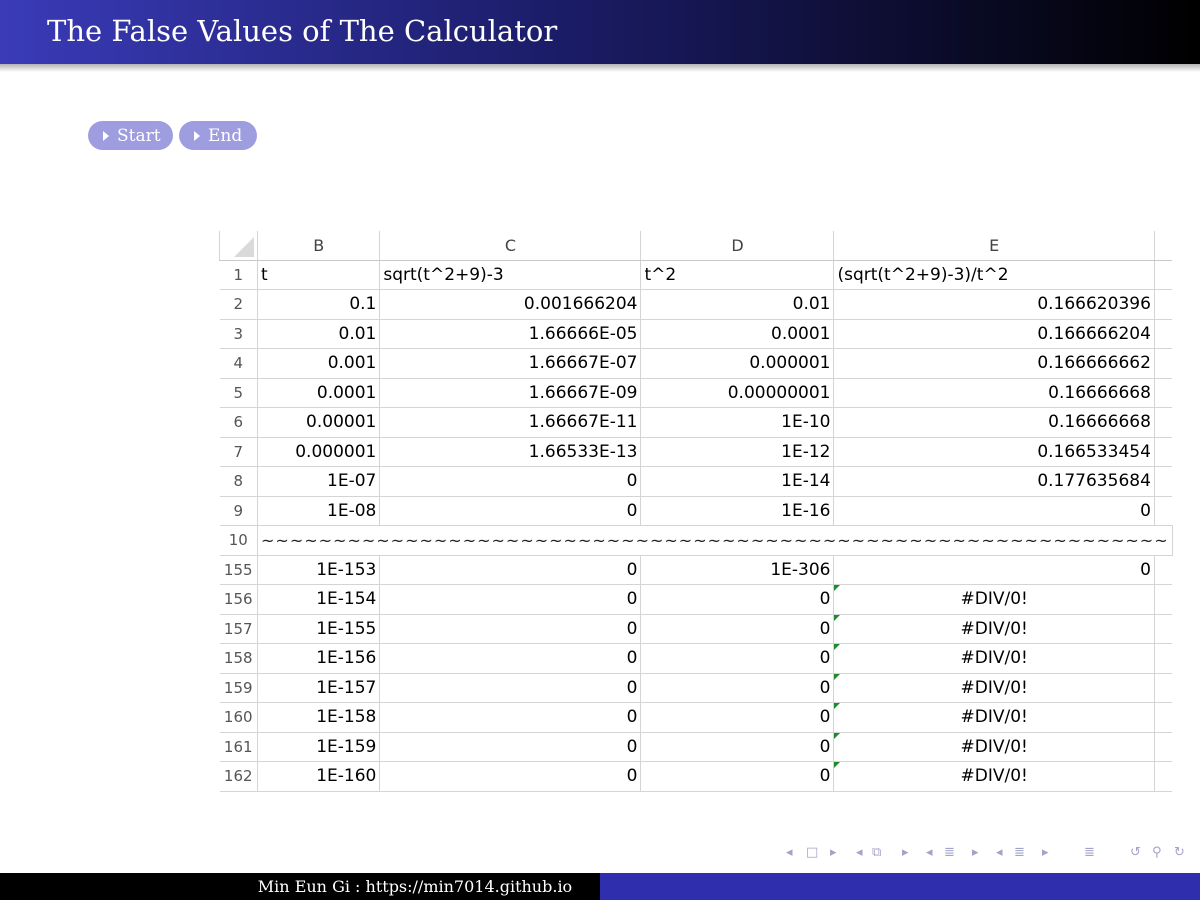  Describe the element at coordinates (238, 776) in the screenshot. I see `row-header: 162` at that location.